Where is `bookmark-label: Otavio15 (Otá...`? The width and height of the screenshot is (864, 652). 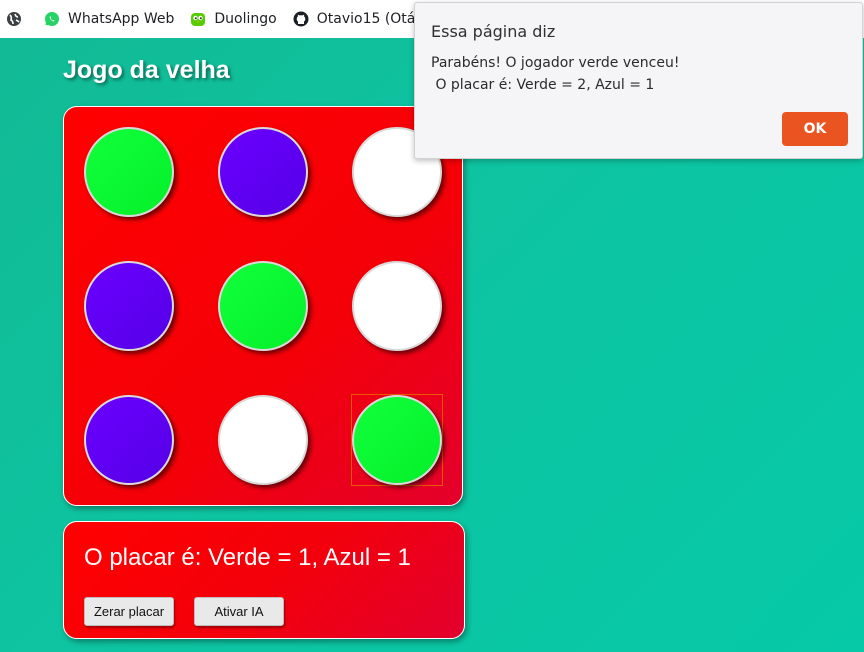 bookmark-label: Otavio15 (Otá... is located at coordinates (372, 19).